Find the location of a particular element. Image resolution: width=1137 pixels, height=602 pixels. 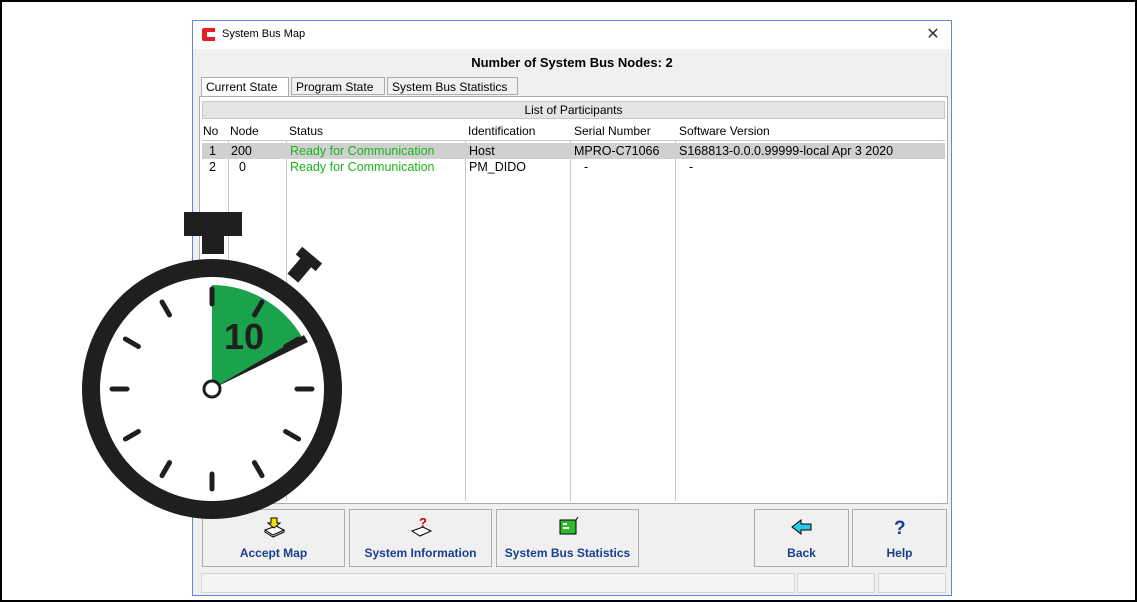

close-button: ✕ is located at coordinates (933, 35).